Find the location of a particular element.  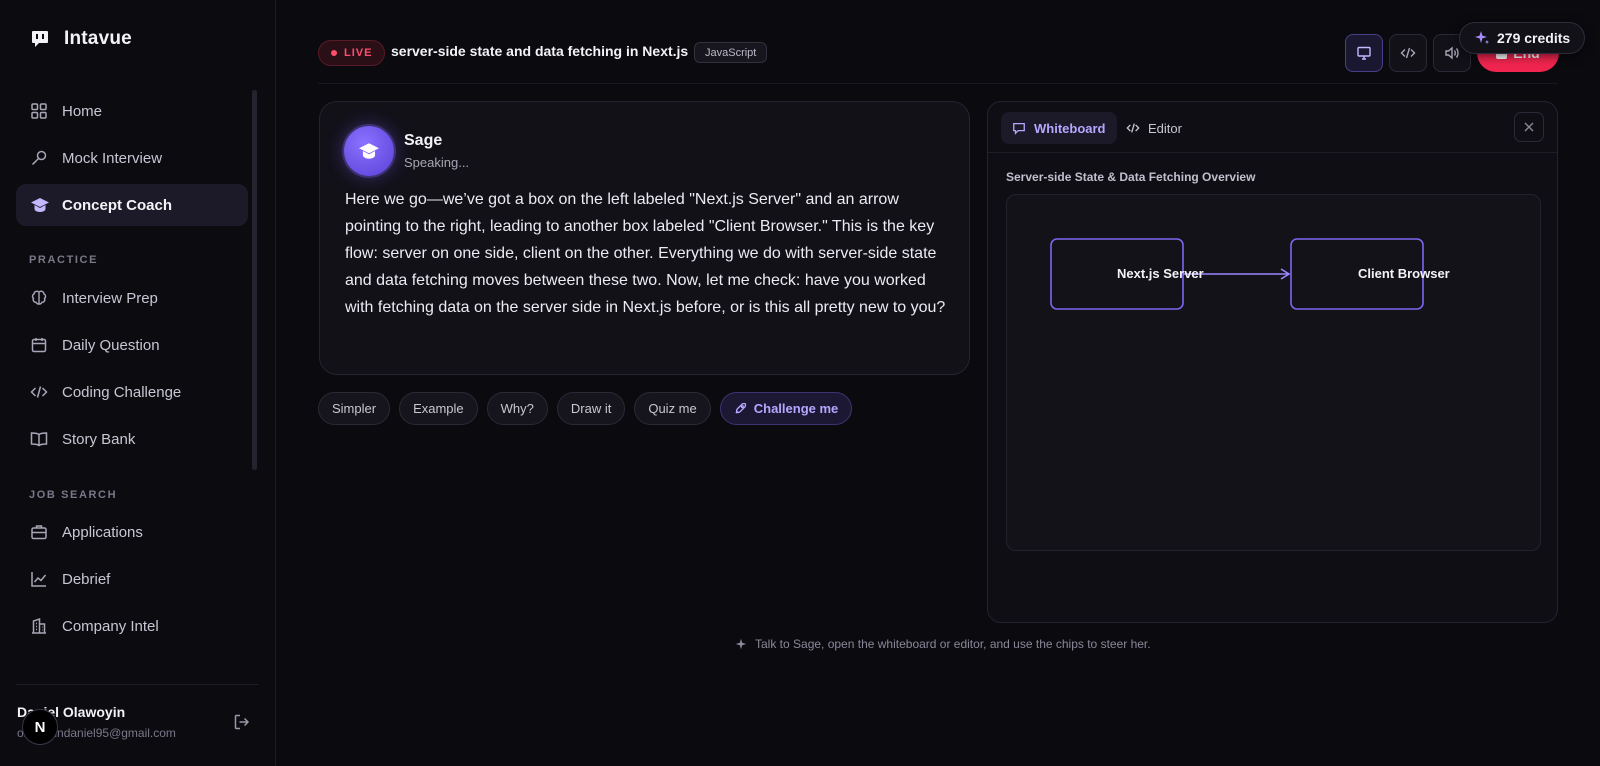

sidebar-item-coding-challenge: Coding Challenge is located at coordinates (132, 392).